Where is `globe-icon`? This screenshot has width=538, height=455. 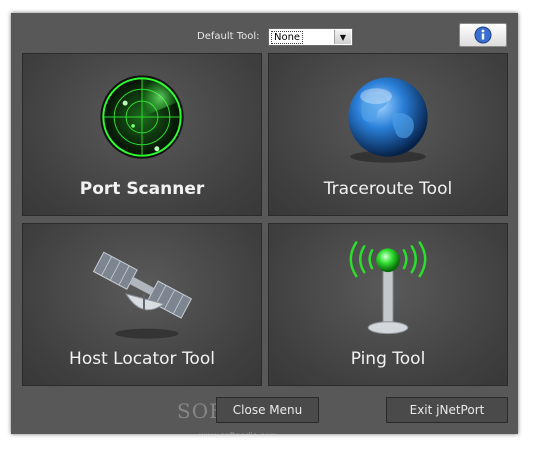 globe-icon is located at coordinates (388, 120).